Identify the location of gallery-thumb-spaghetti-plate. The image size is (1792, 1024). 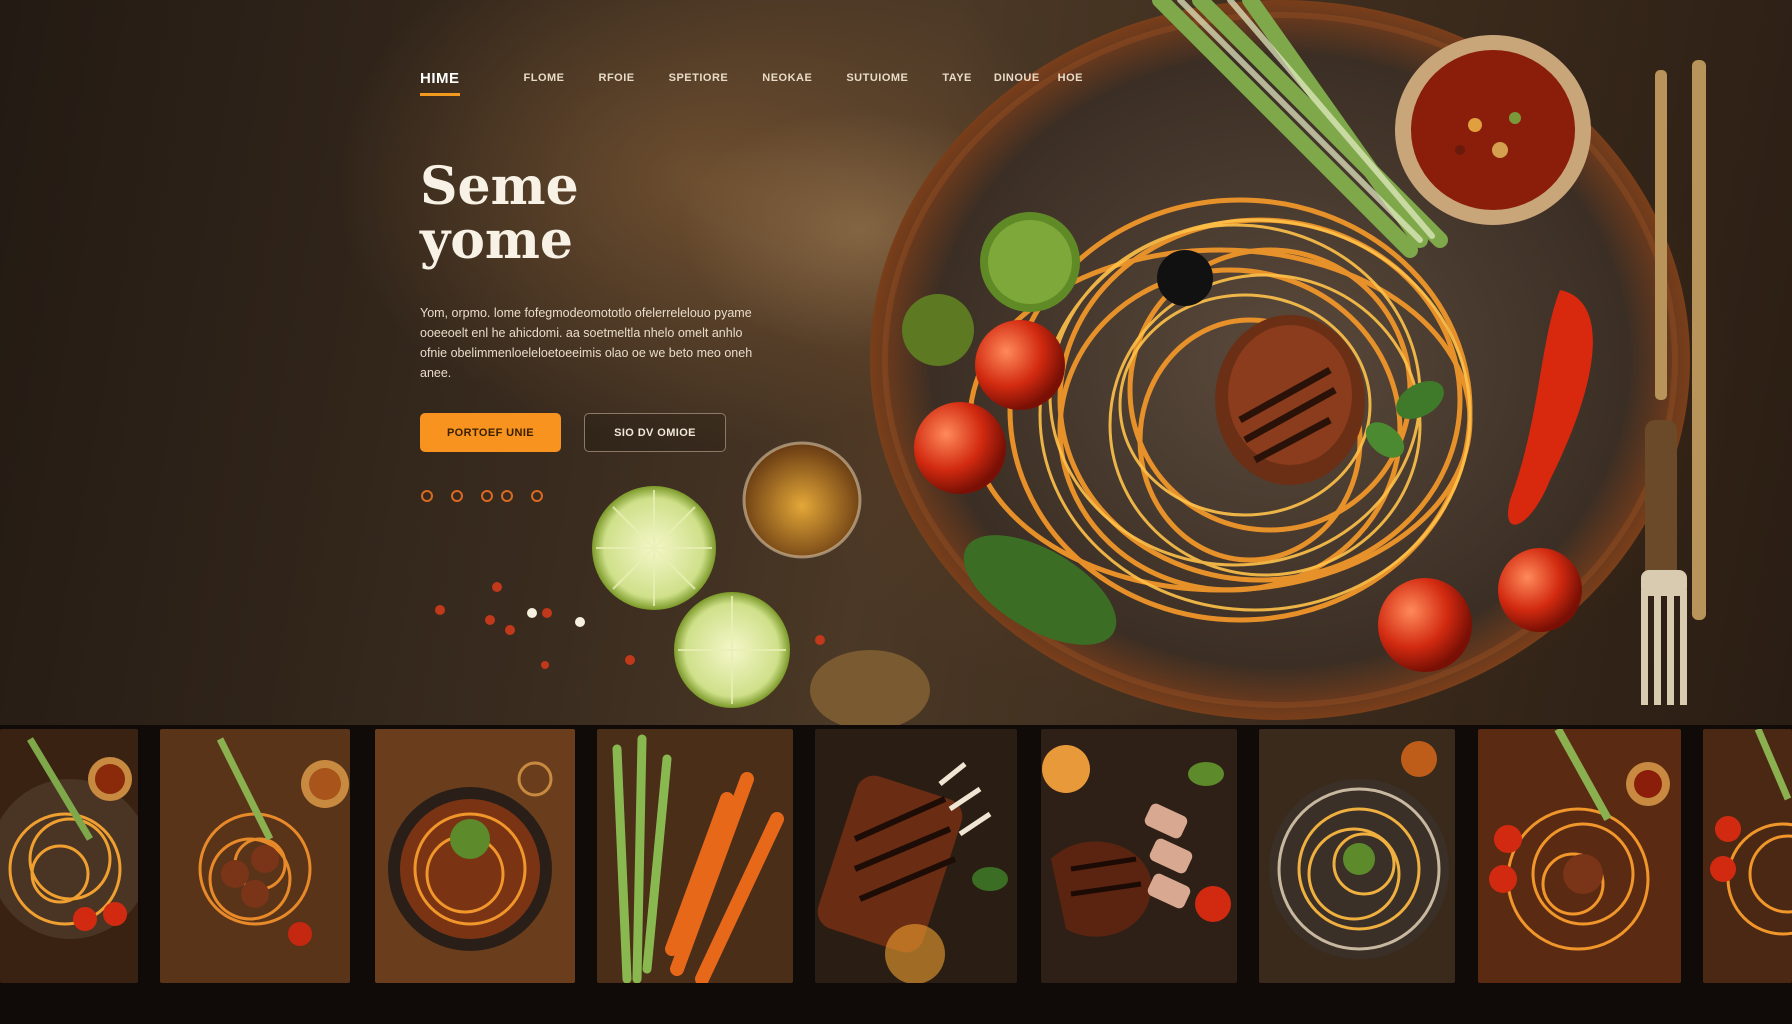
(69, 856).